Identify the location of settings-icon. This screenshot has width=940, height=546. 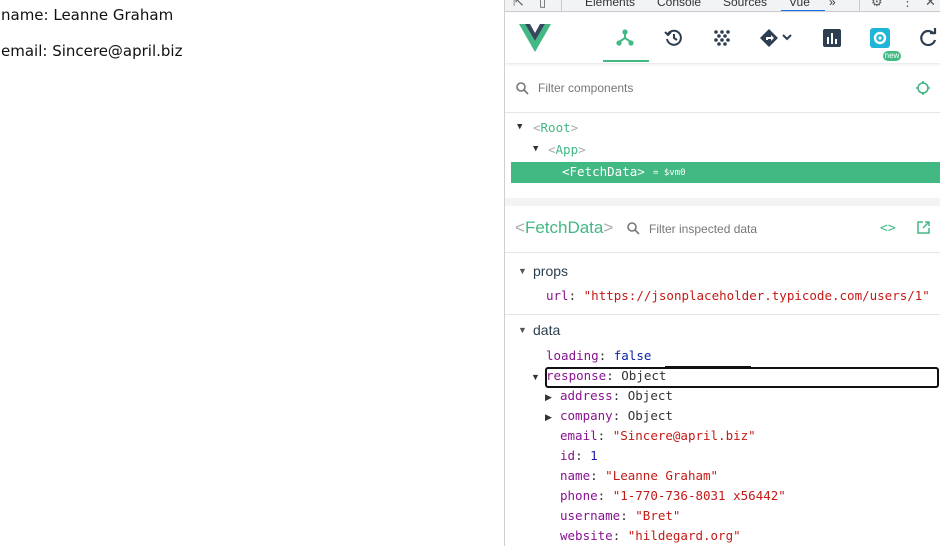
(880, 38).